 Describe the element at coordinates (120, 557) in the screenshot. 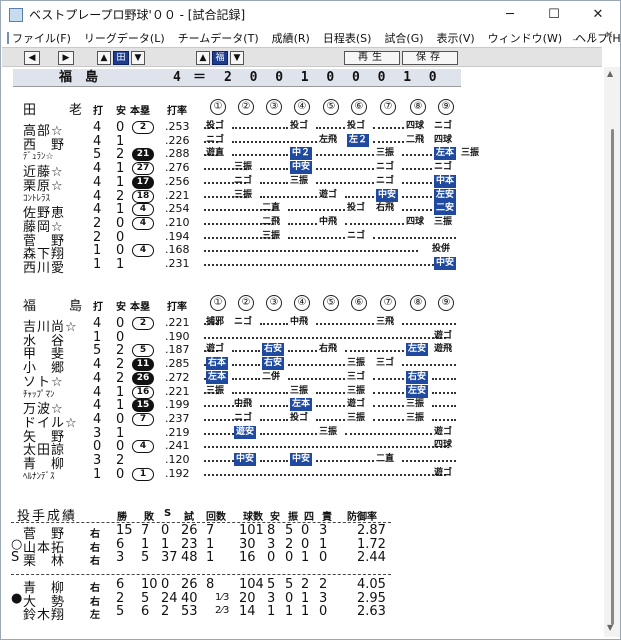

I see `pitcher-w: 3` at that location.